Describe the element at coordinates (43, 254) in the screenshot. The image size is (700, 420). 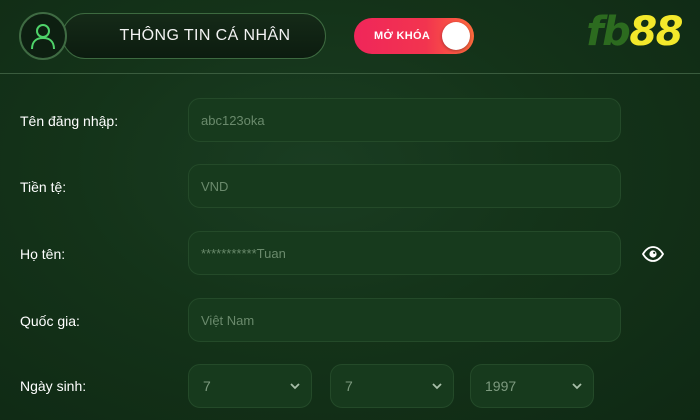
I see `fullname-label: Họ tên:` at that location.